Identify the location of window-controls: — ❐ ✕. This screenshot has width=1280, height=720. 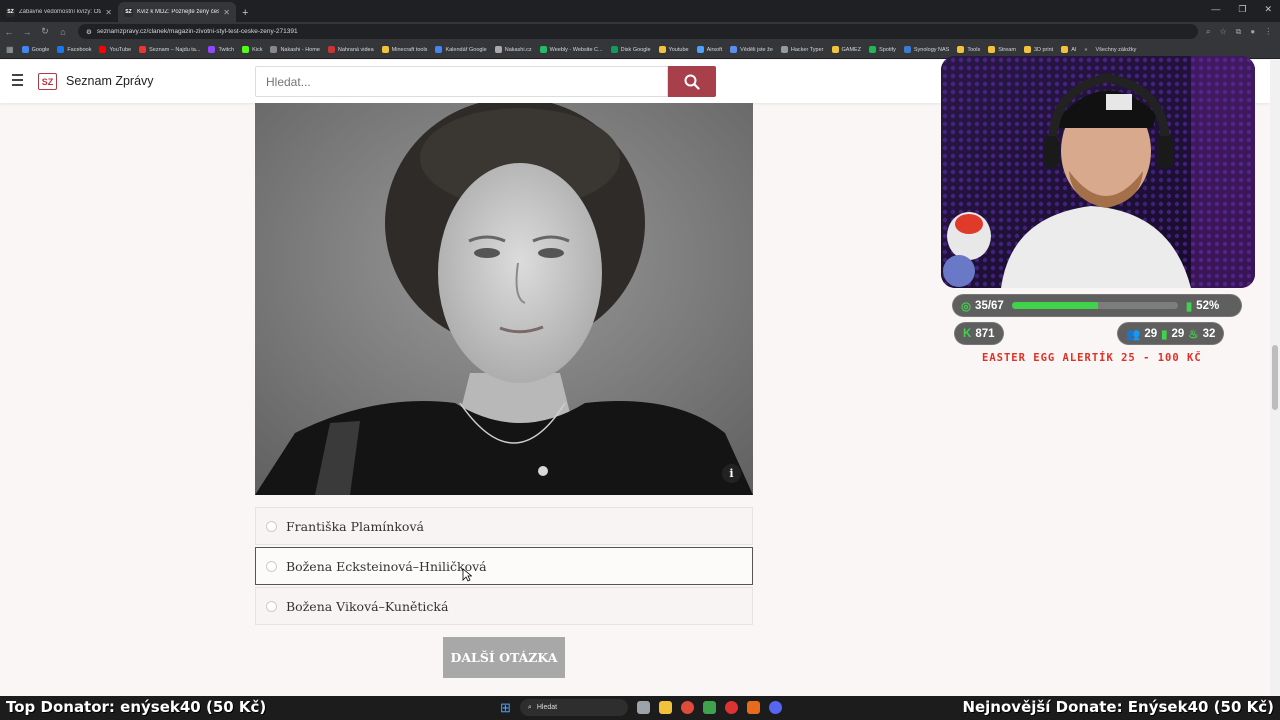
(1241, 9).